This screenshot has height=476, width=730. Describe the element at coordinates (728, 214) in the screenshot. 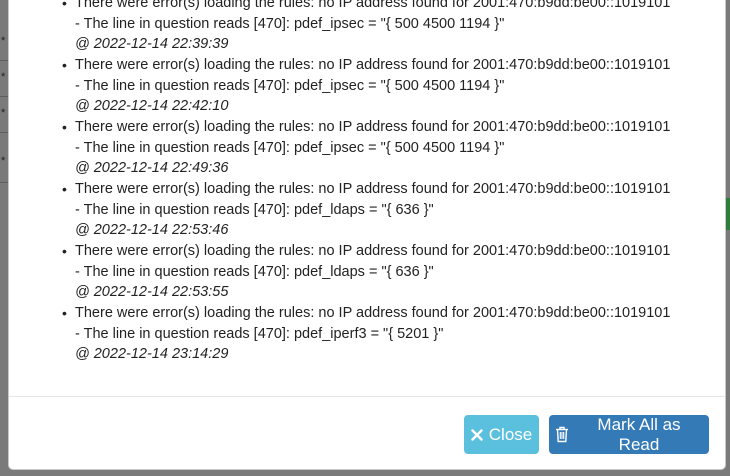

I see `background-green-edge` at that location.